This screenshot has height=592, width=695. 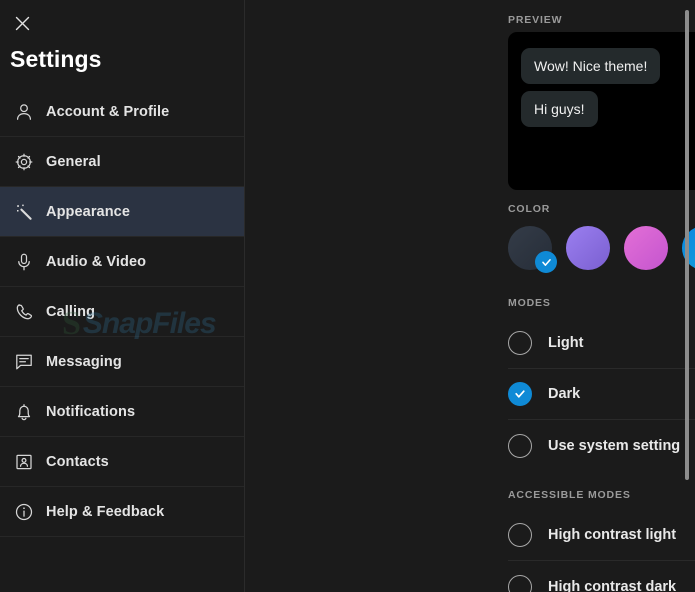 I want to click on microphone-icon, so click(x=24, y=262).